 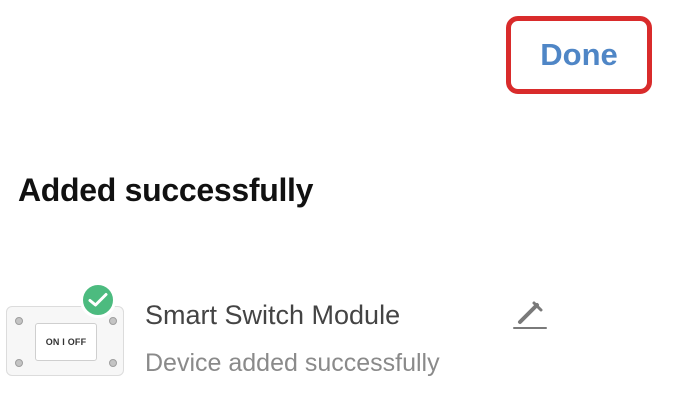 What do you see at coordinates (98, 300) in the screenshot?
I see `check-icon` at bounding box center [98, 300].